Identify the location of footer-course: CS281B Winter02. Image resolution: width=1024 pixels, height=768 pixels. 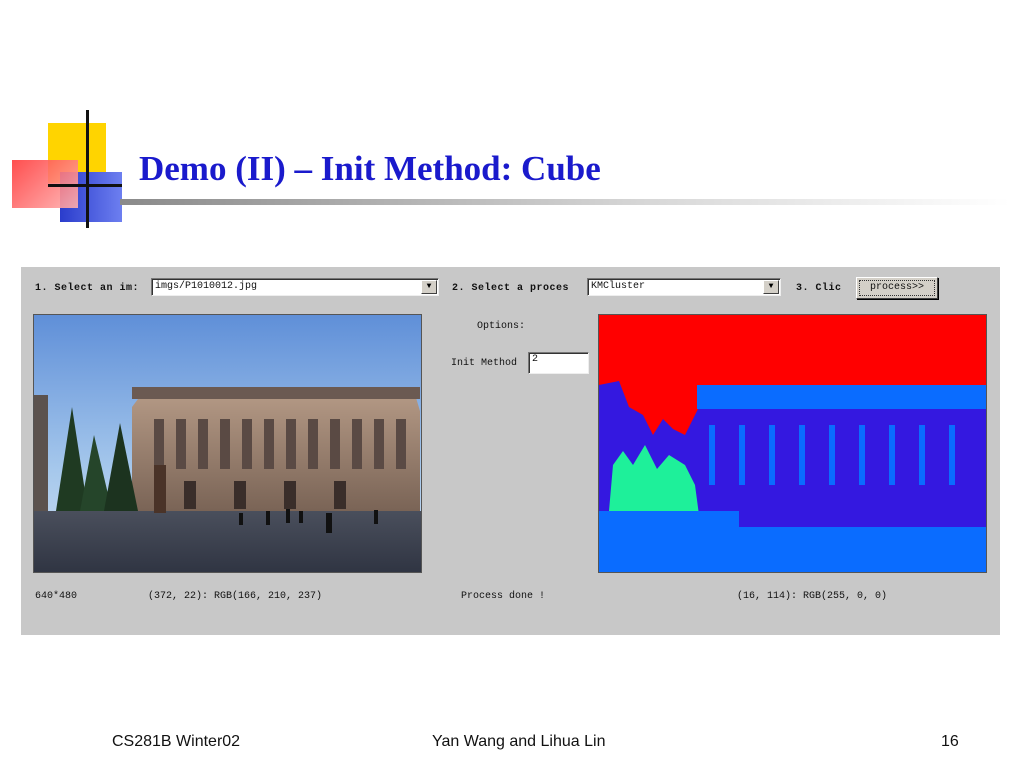
(176, 741).